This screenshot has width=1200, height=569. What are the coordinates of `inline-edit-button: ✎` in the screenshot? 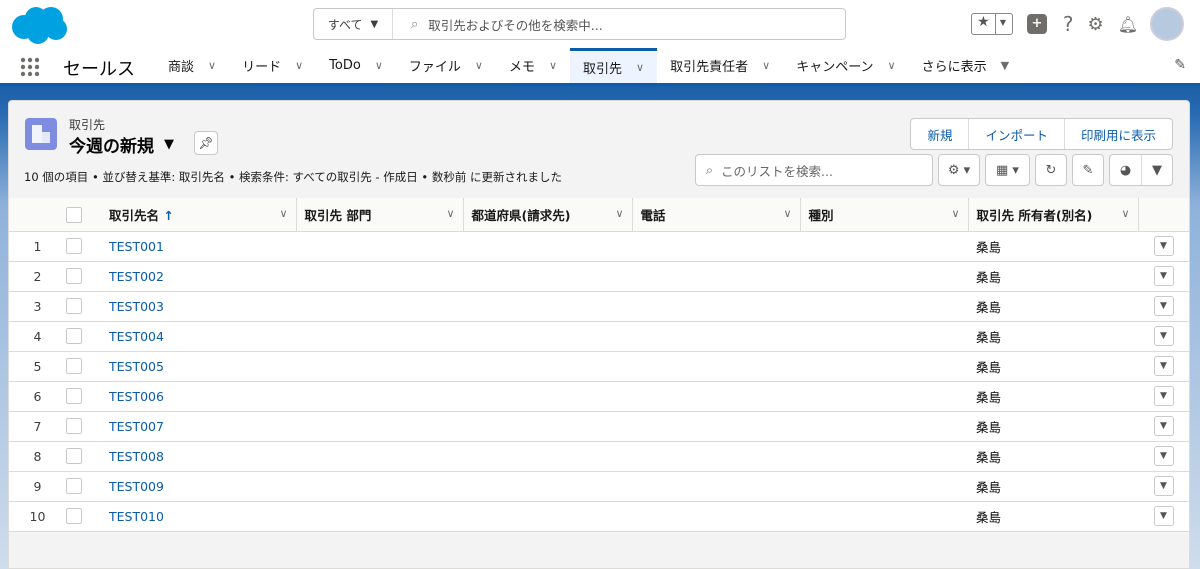 It's located at (1088, 170).